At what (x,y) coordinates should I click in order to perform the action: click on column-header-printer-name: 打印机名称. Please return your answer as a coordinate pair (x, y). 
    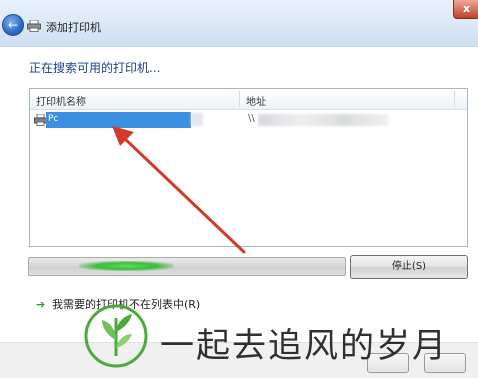
    Looking at the image, I should click on (61, 100).